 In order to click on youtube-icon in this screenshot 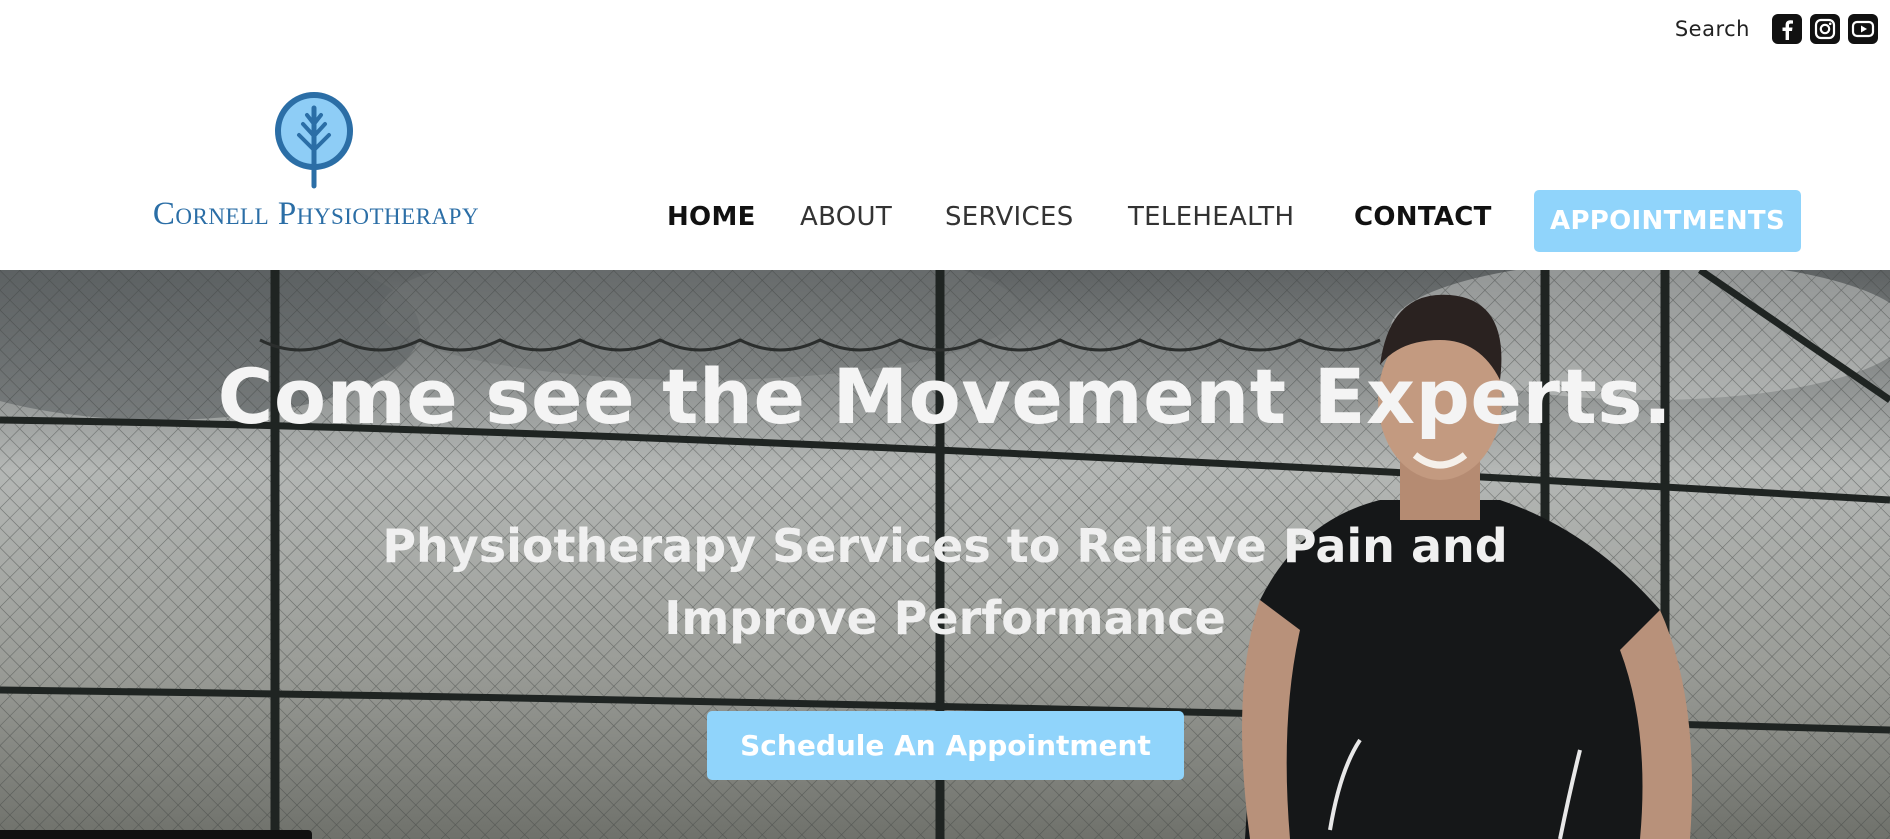, I will do `click(1863, 29)`.